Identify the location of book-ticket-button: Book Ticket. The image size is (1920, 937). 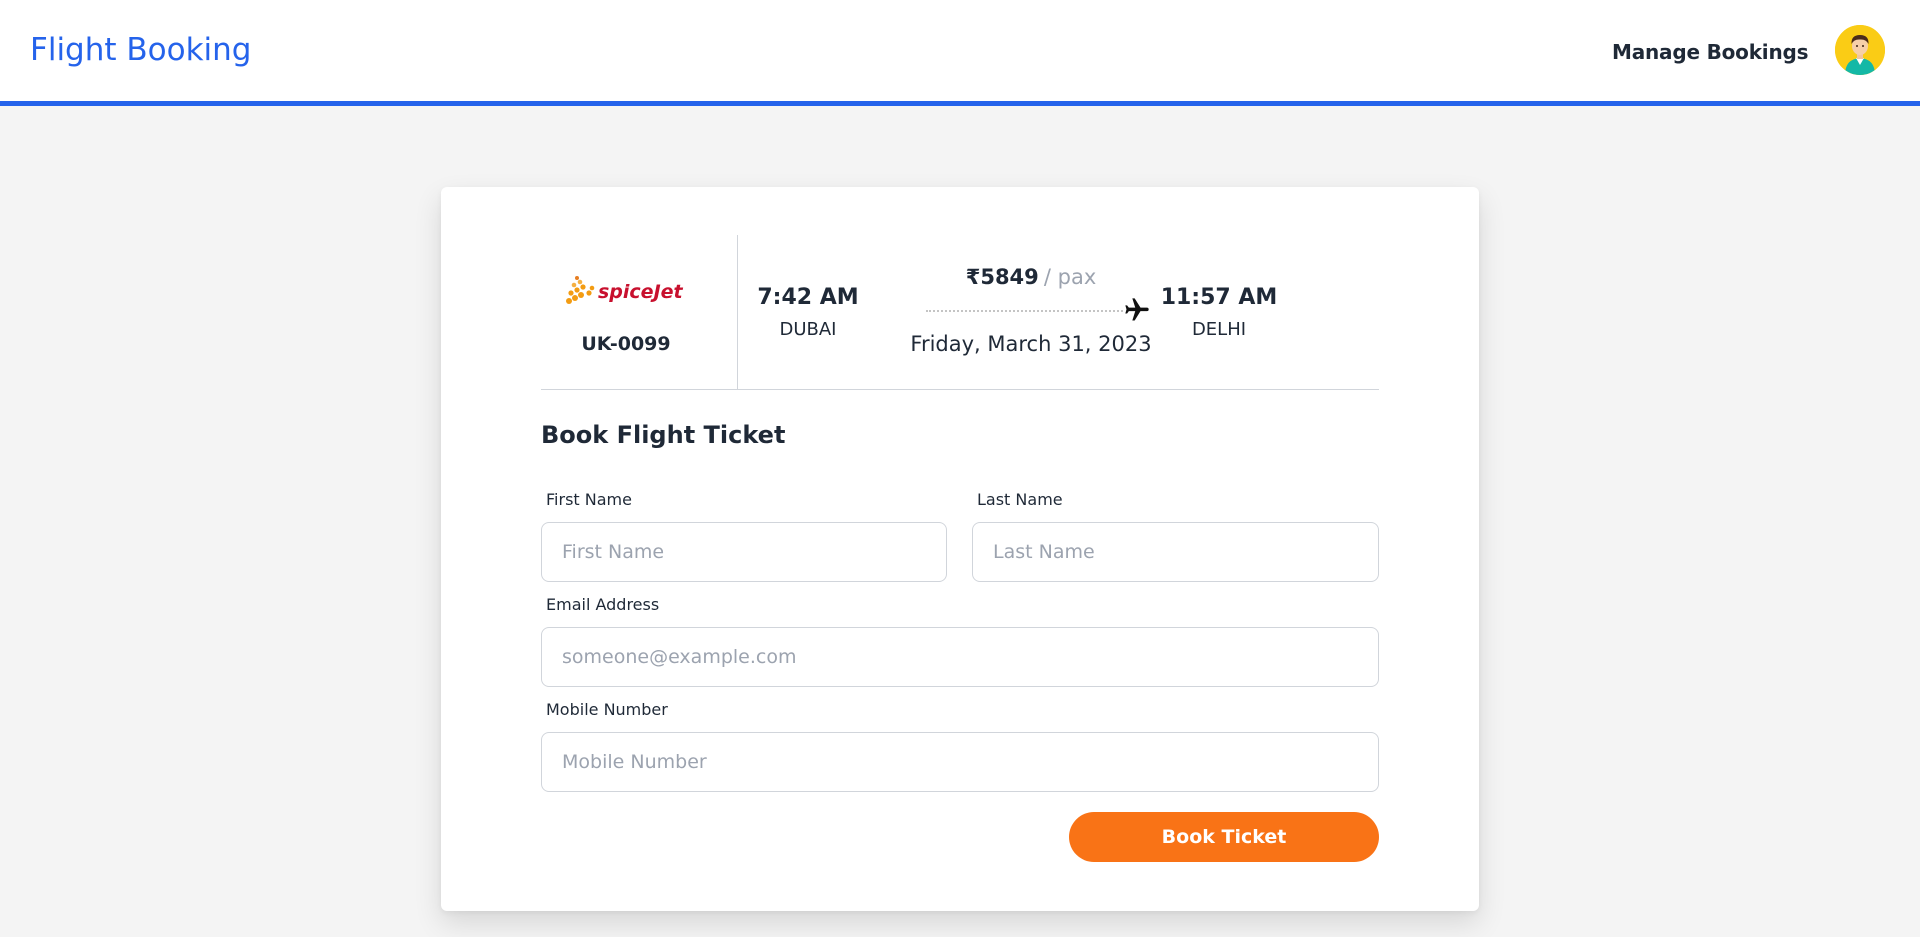
(1224, 837).